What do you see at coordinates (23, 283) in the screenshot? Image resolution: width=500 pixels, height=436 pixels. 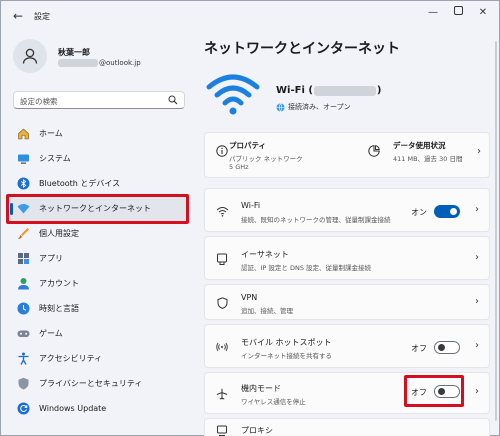 I see `account-icon` at bounding box center [23, 283].